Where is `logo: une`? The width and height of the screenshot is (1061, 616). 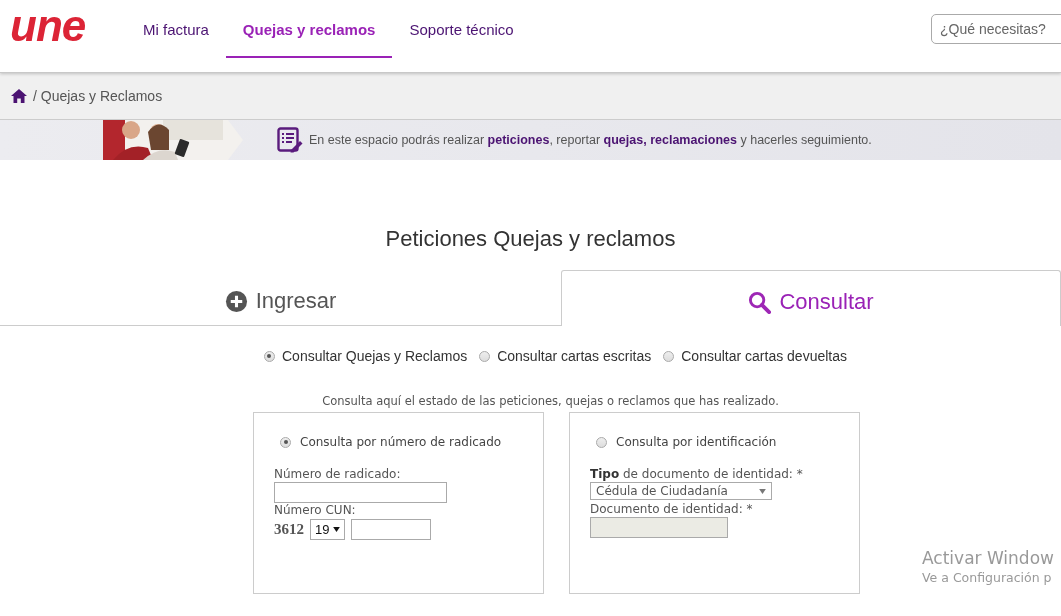
logo: une is located at coordinates (64, 26).